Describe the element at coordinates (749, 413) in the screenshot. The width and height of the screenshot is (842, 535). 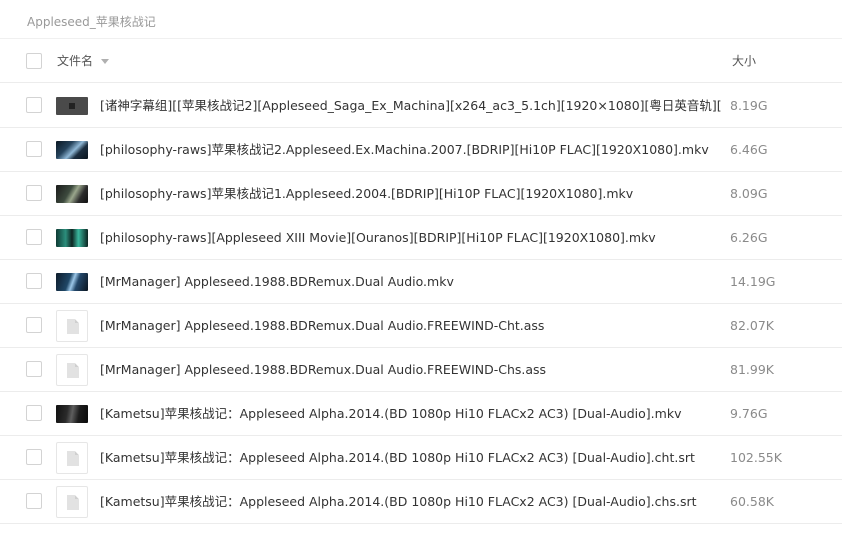
I see `file-size: 9.76G` at that location.